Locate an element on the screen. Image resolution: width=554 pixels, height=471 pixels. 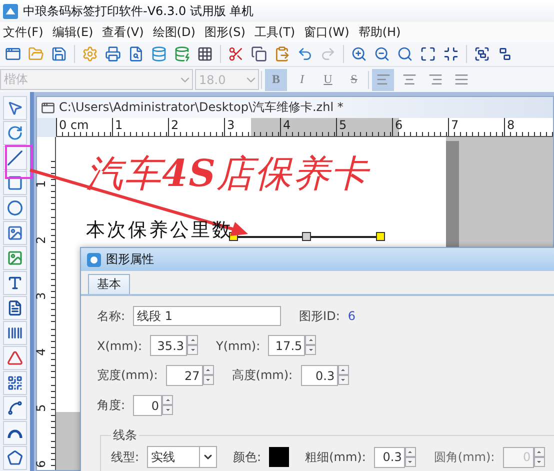
number-field: 27 is located at coordinates (184, 375).